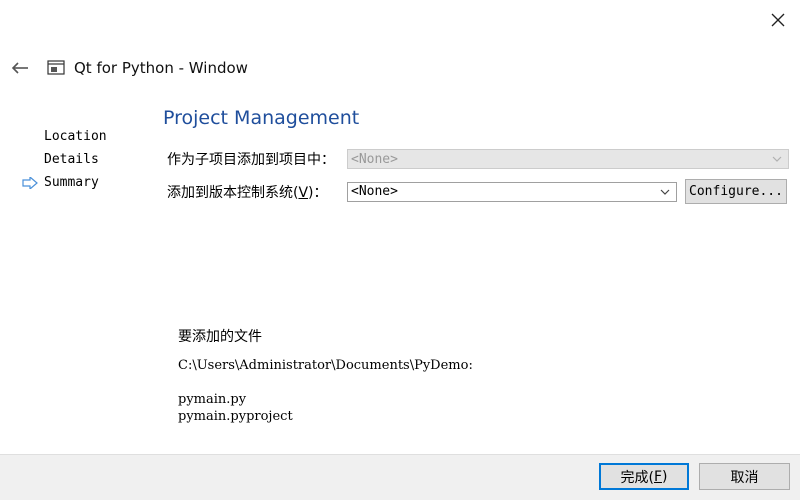 Image resolution: width=800 pixels, height=500 pixels. I want to click on vcs-select-value: <None>, so click(374, 191).